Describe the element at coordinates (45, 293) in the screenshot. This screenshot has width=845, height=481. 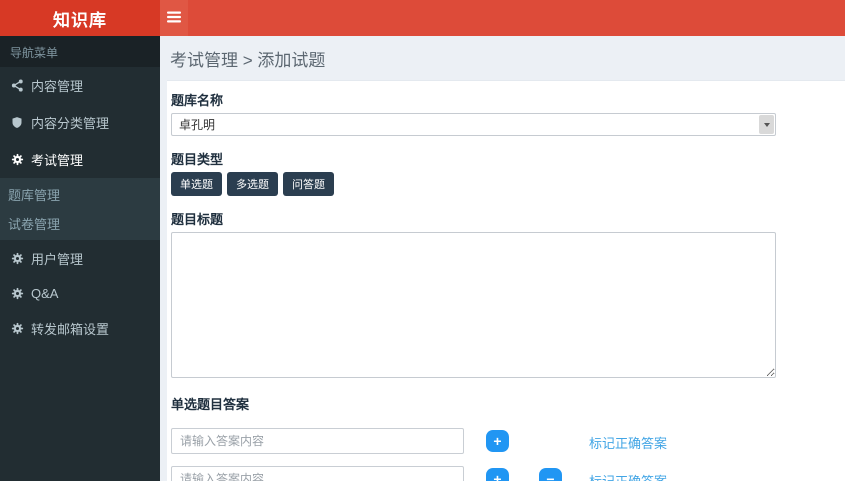
I see `sidebar-item-label: Q&A` at that location.